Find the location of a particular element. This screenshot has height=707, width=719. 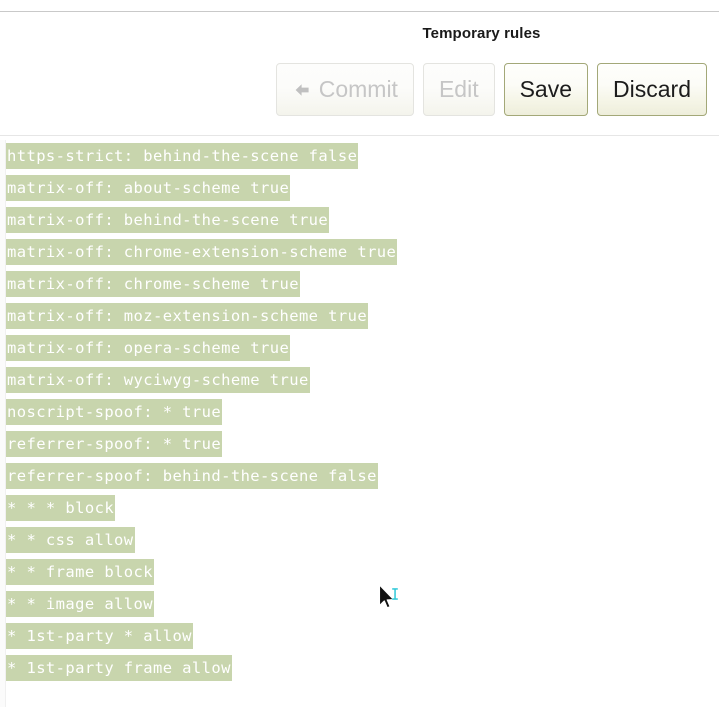

rule-text: matrix-off: behind-the-scene true is located at coordinates (168, 220).